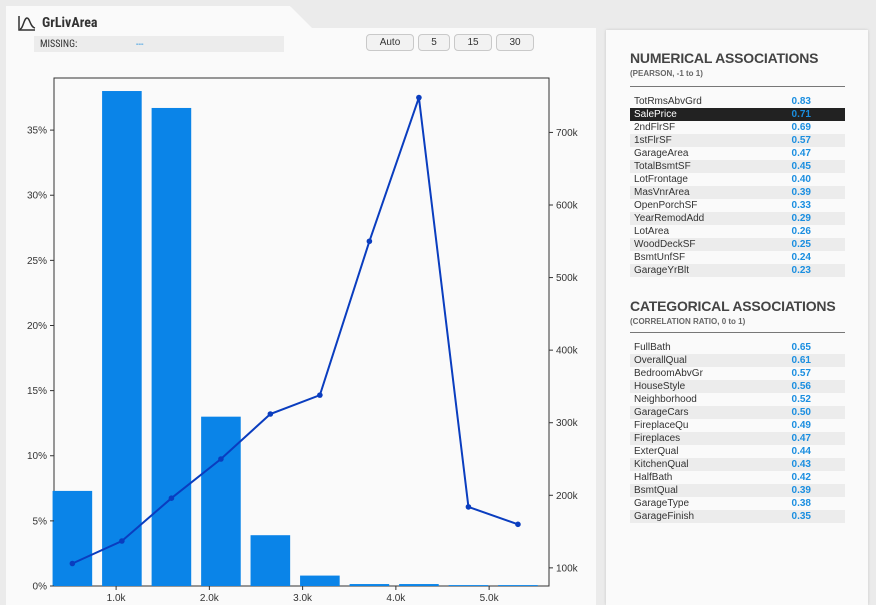 This screenshot has height=605, width=876. What do you see at coordinates (801, 373) in the screenshot?
I see `categorical-association-value: 0.57` at bounding box center [801, 373].